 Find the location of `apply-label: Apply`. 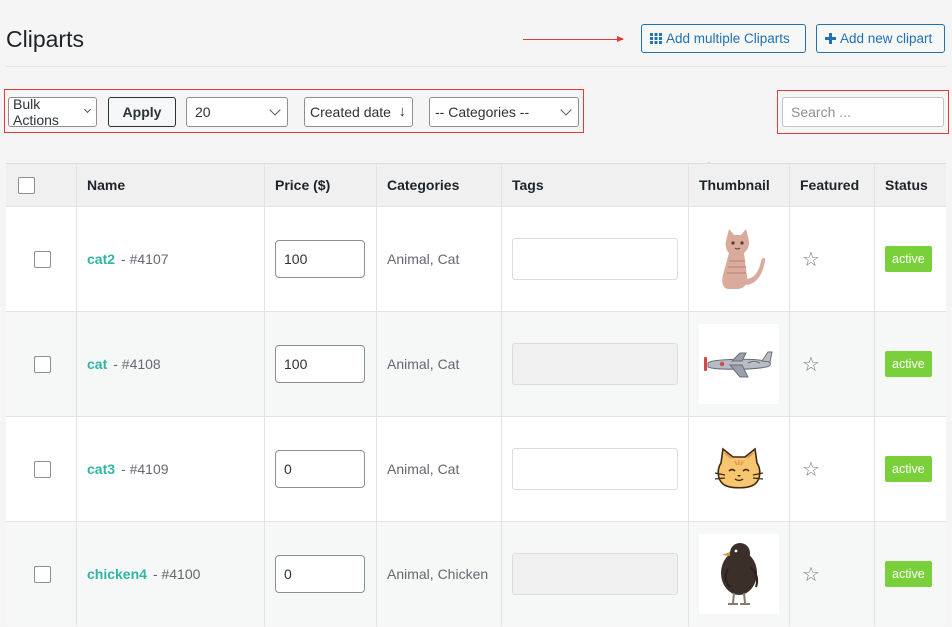

apply-label: Apply is located at coordinates (142, 112).